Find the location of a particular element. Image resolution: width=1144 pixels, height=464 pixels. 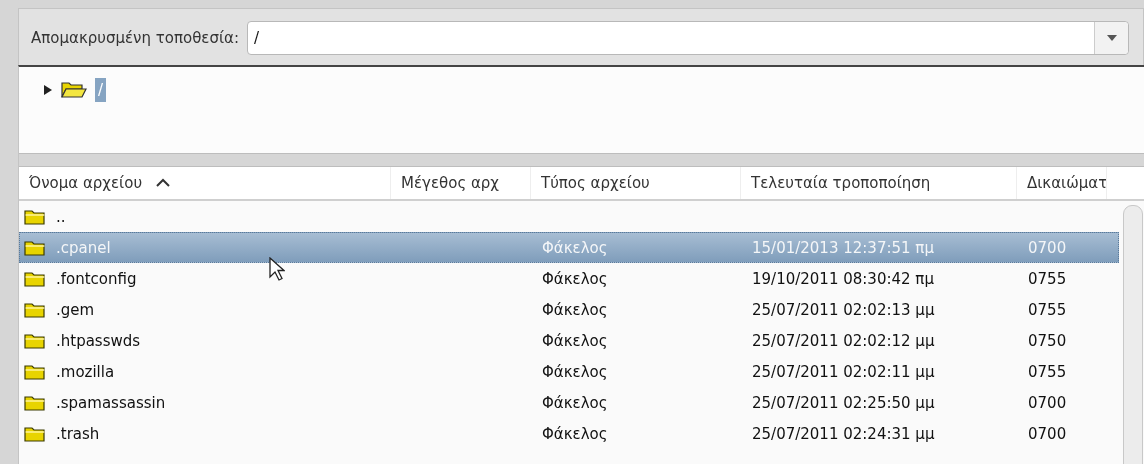

location-combo: / is located at coordinates (688, 38).